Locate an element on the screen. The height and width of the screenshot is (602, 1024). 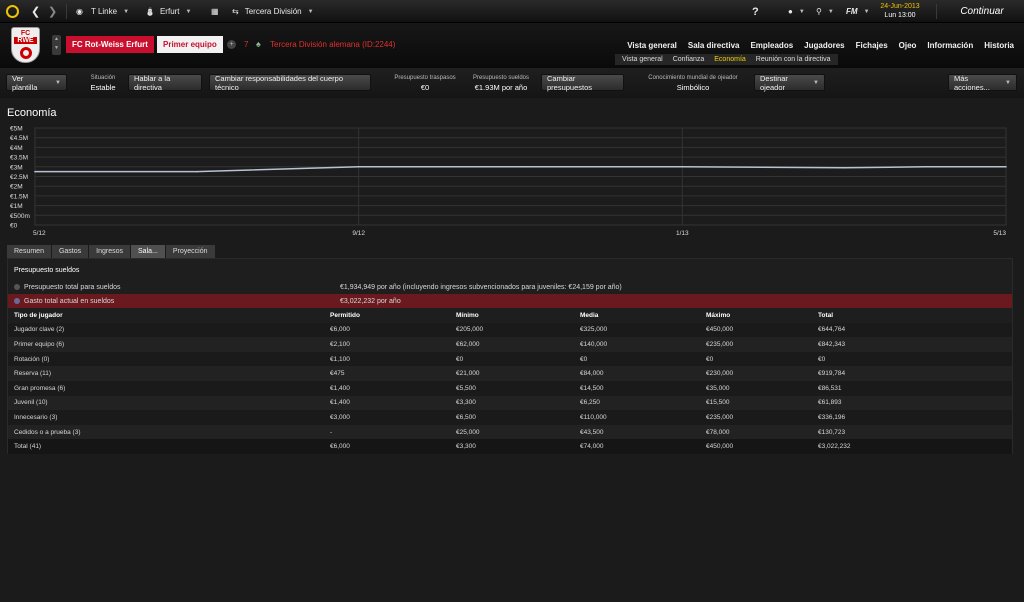
table-cell: Total (41) is located at coordinates (28, 447).